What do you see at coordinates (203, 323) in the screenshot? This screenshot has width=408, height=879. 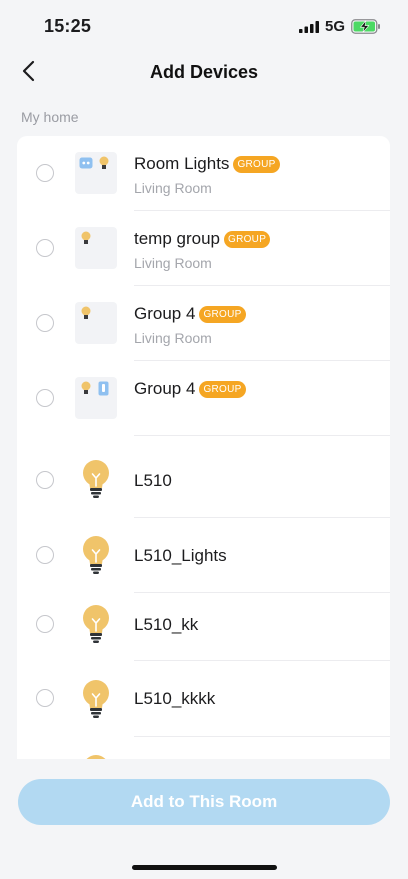 I see `device-row-group-4: Group 4 GROUP Living Room` at bounding box center [203, 323].